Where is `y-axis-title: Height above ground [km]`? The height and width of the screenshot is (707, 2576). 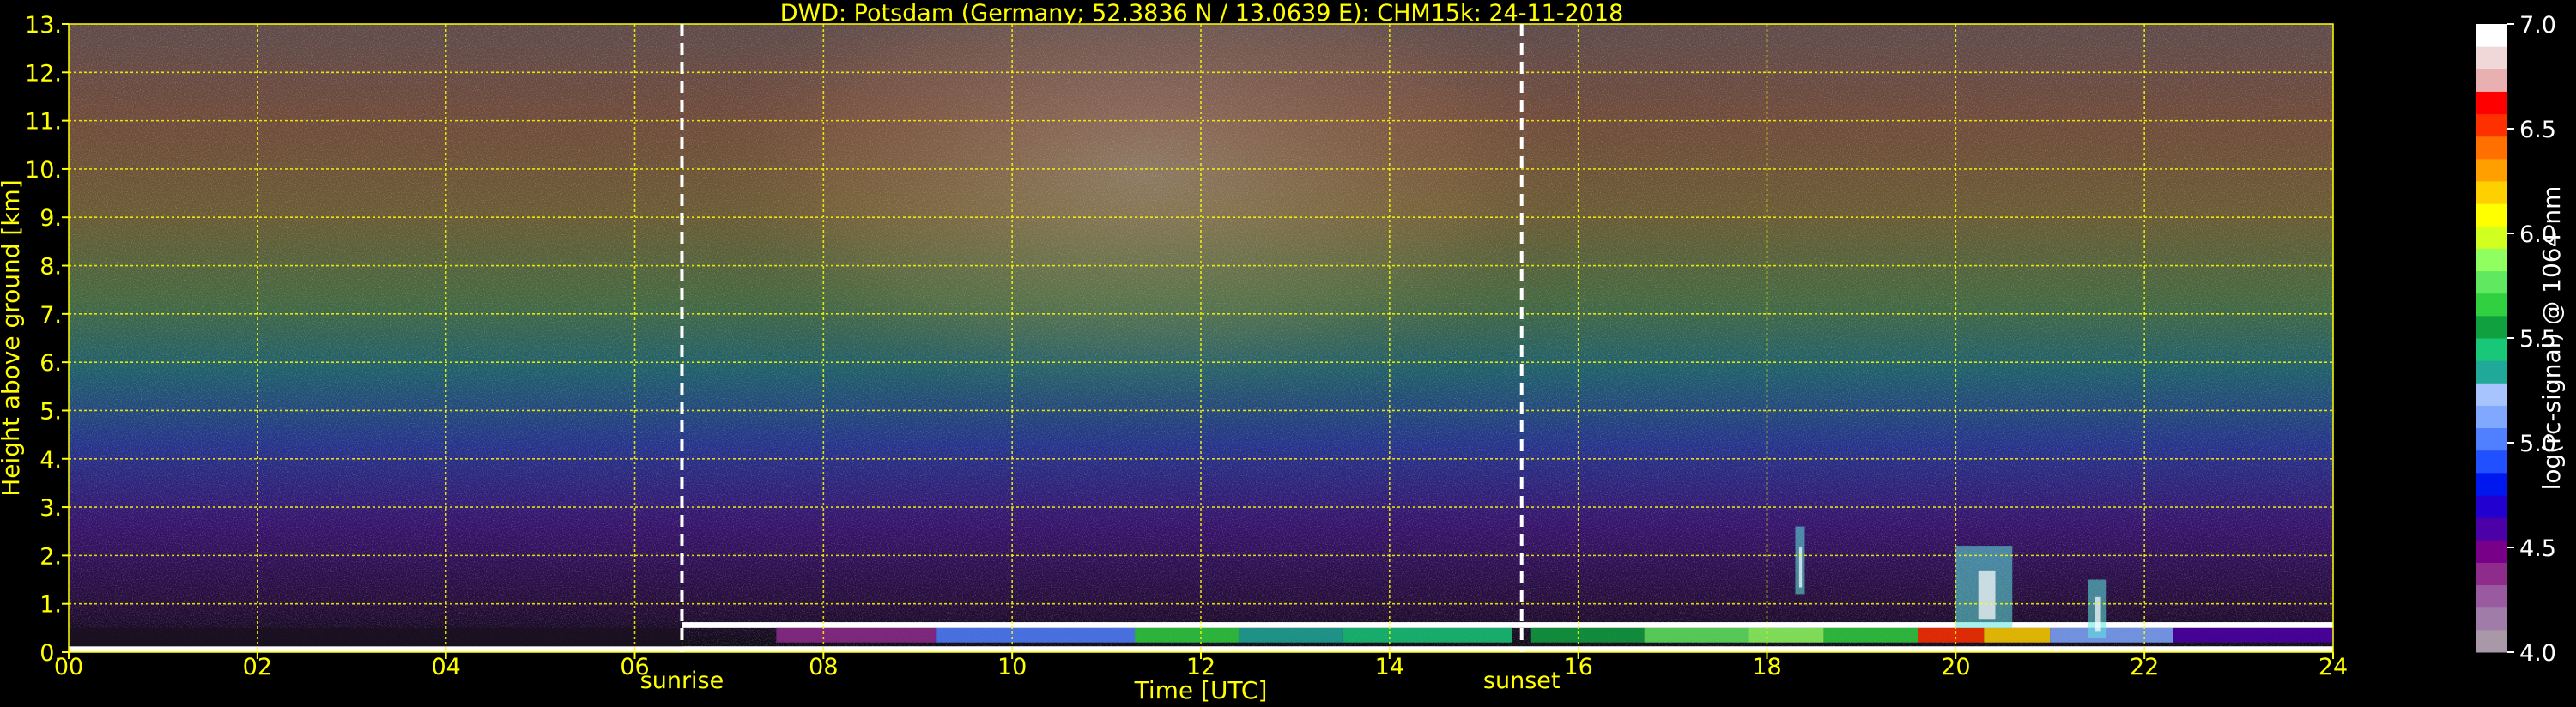 y-axis-title: Height above ground [km] is located at coordinates (12, 338).